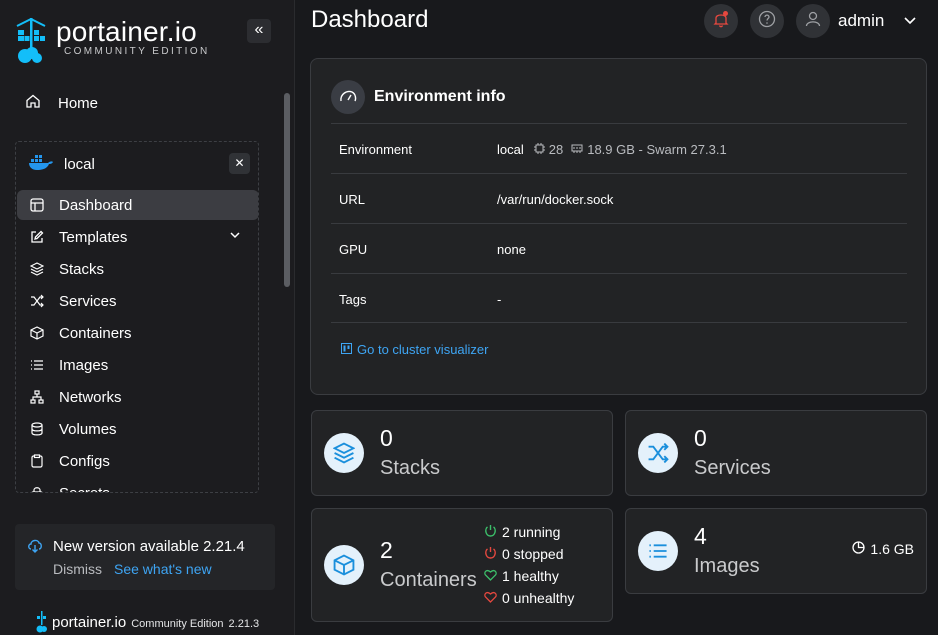 Image resolution: width=938 pixels, height=635 pixels. I want to click on env-row-gpu: GPU none, so click(619, 248).